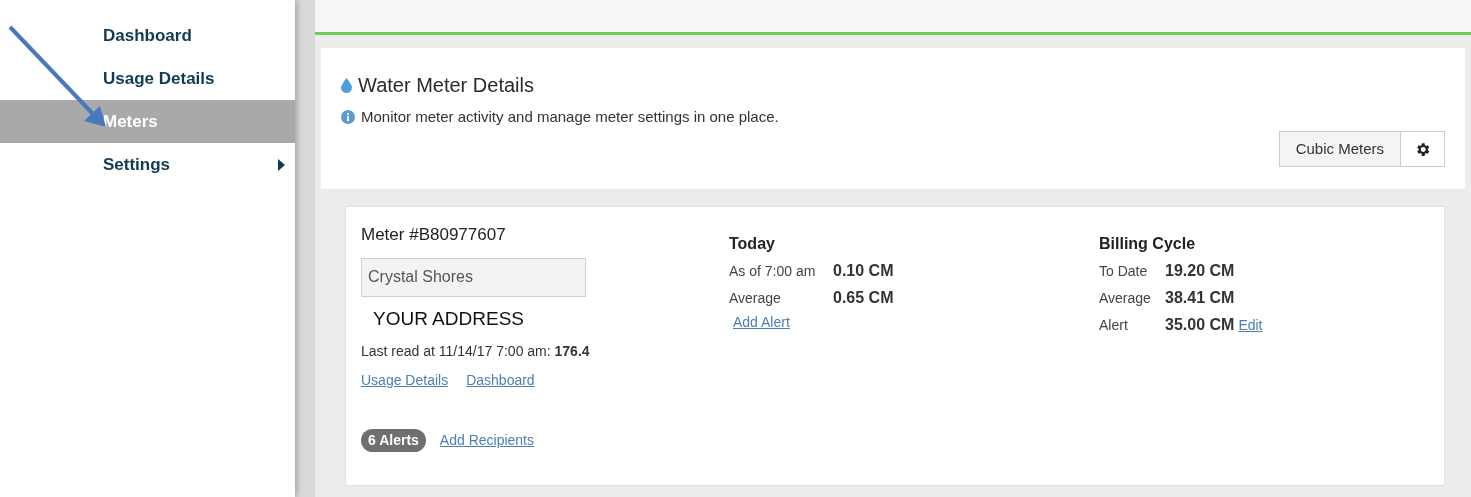 The image size is (1471, 497). Describe the element at coordinates (1200, 298) in the screenshot. I see `stat-value: 38.41 CM` at that location.